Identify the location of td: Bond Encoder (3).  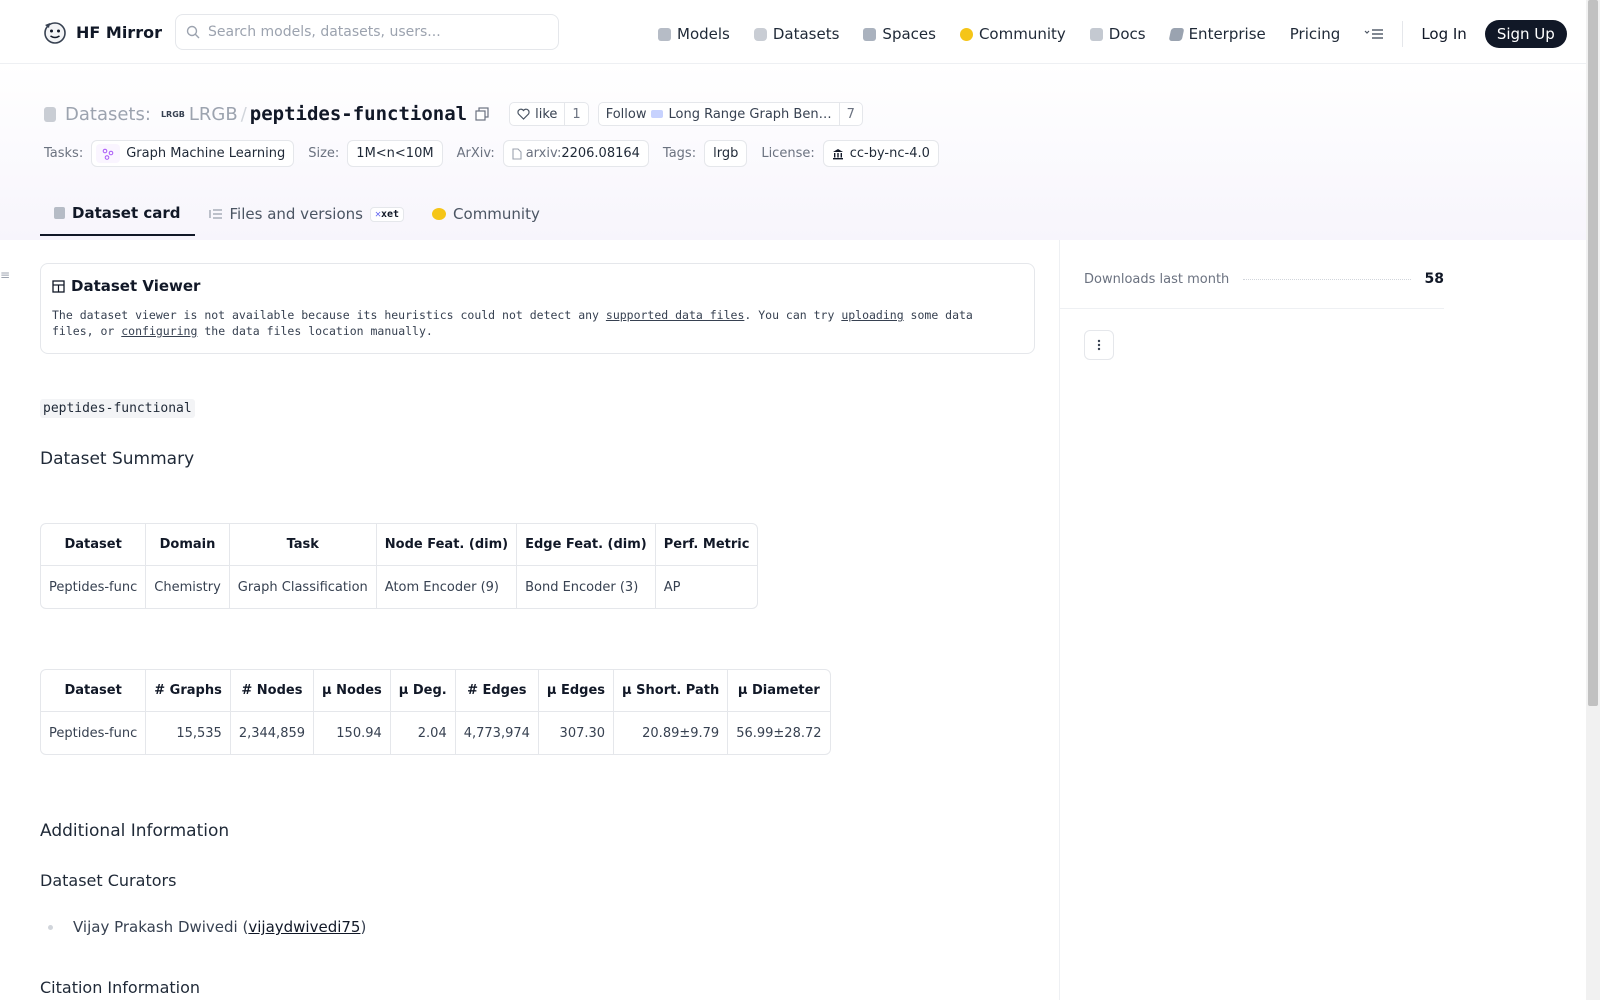
(586, 587).